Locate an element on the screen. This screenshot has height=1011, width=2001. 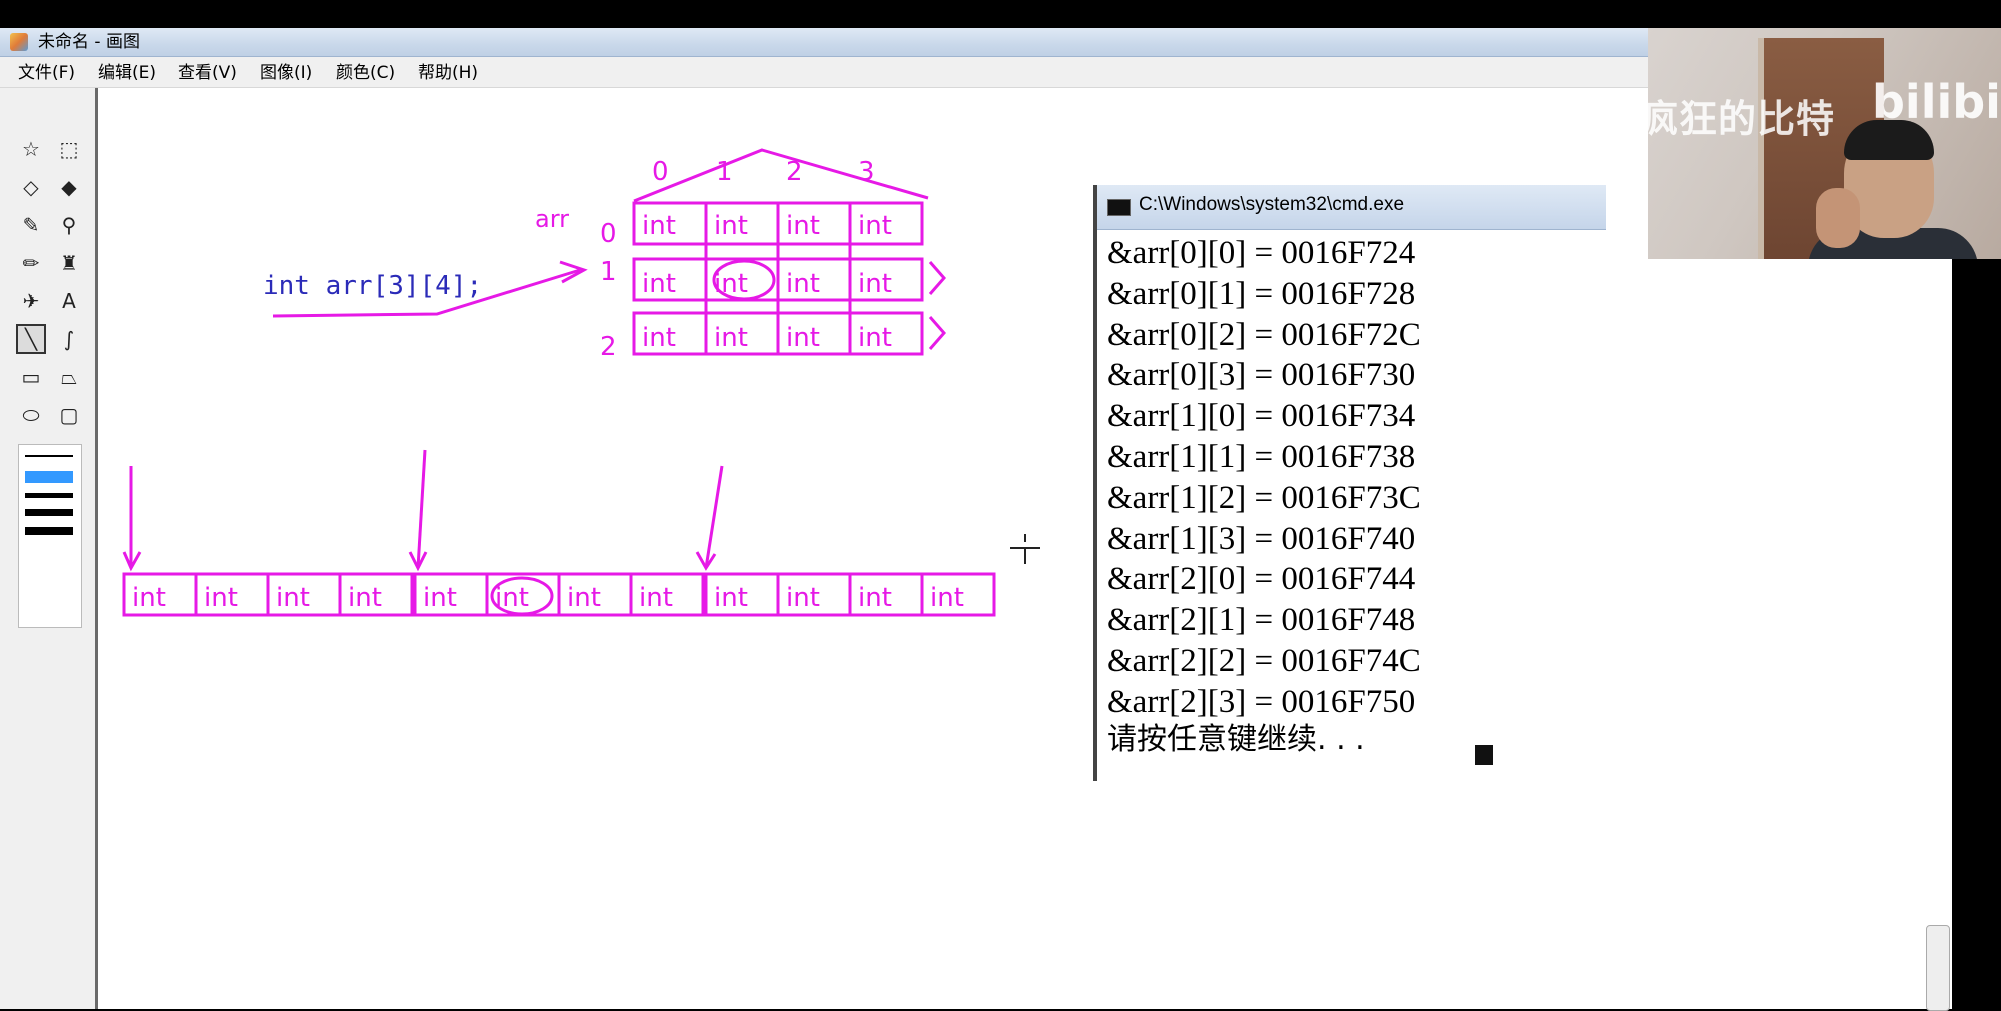
cmd-output-line: &arr[2][1] = 0016F748 is located at coordinates (1261, 620).